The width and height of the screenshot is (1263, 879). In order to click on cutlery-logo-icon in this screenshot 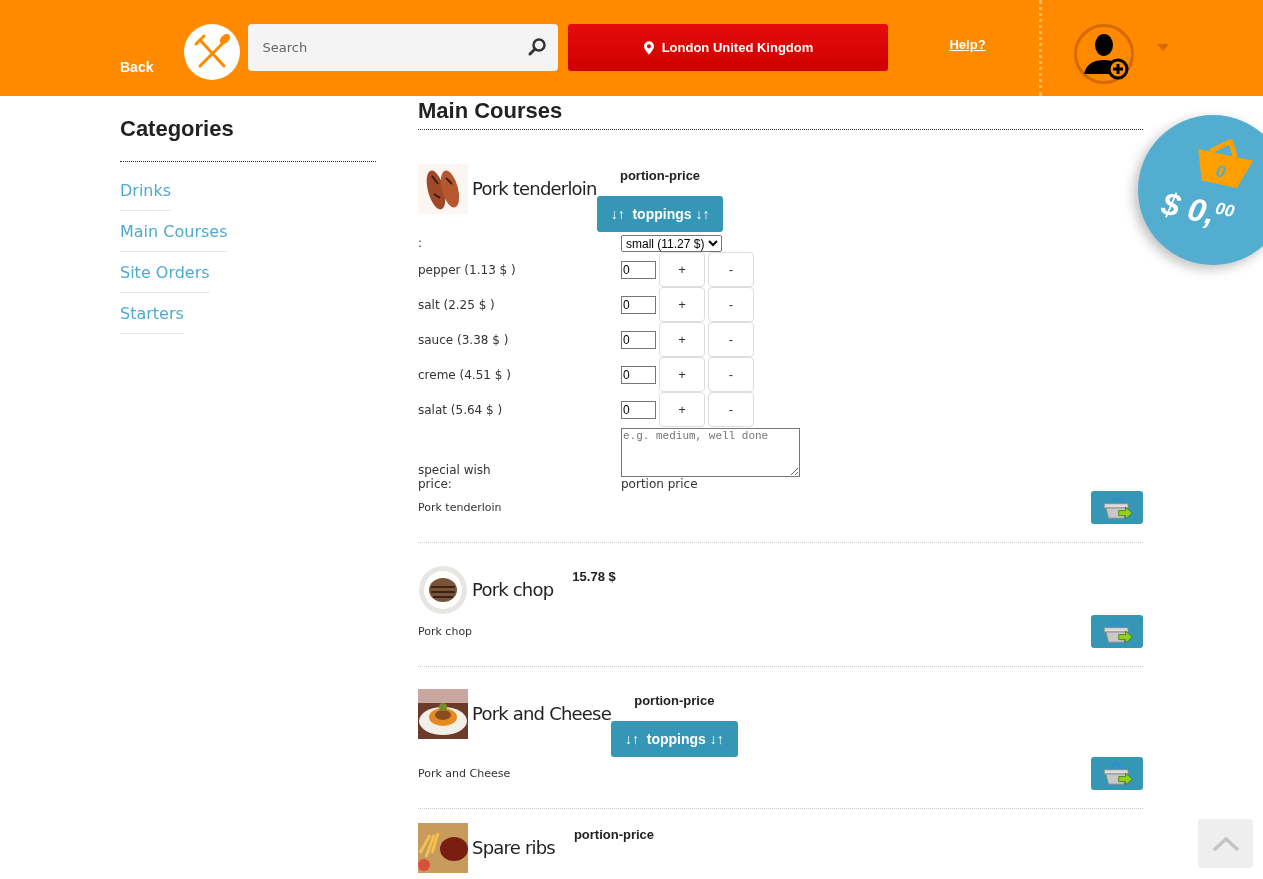, I will do `click(212, 52)`.